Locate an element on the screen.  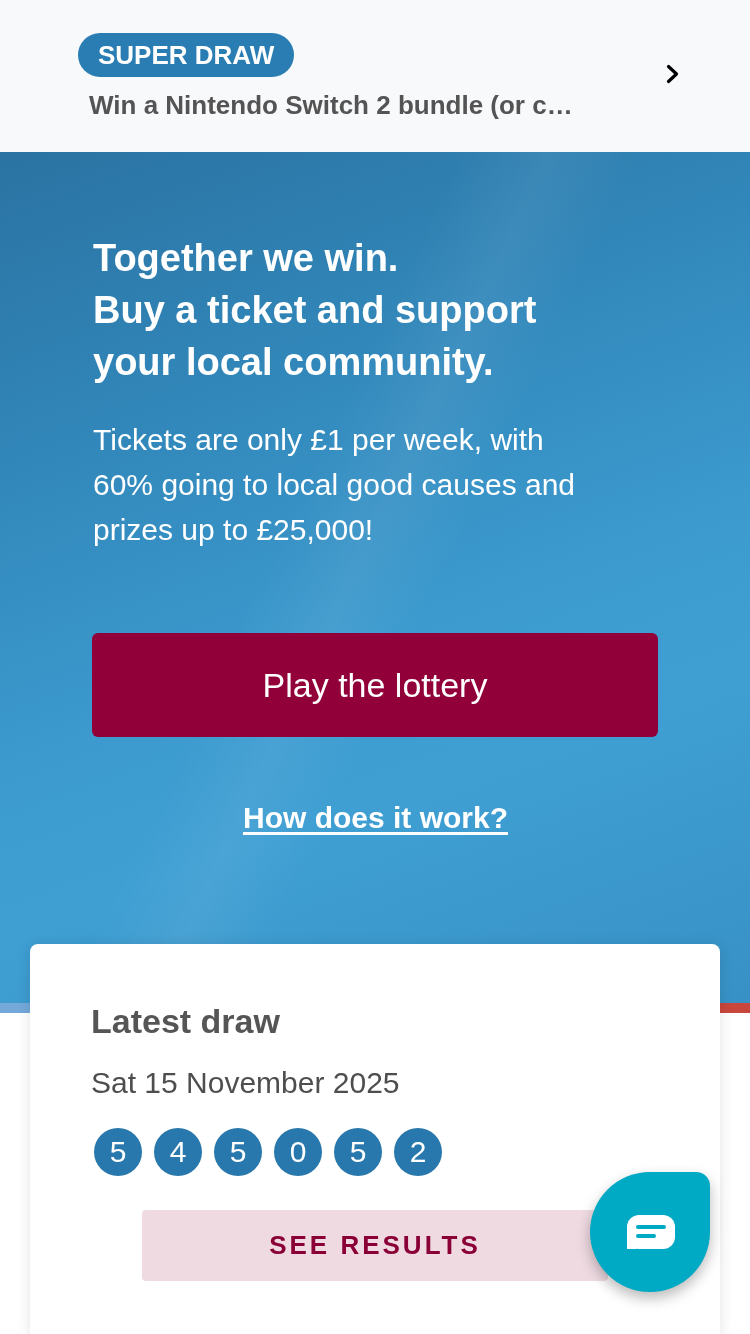
hero-description: Tickets are only £1 per week, with 60% going to local good causes and prizes up to £25,000! is located at coordinates (335, 485).